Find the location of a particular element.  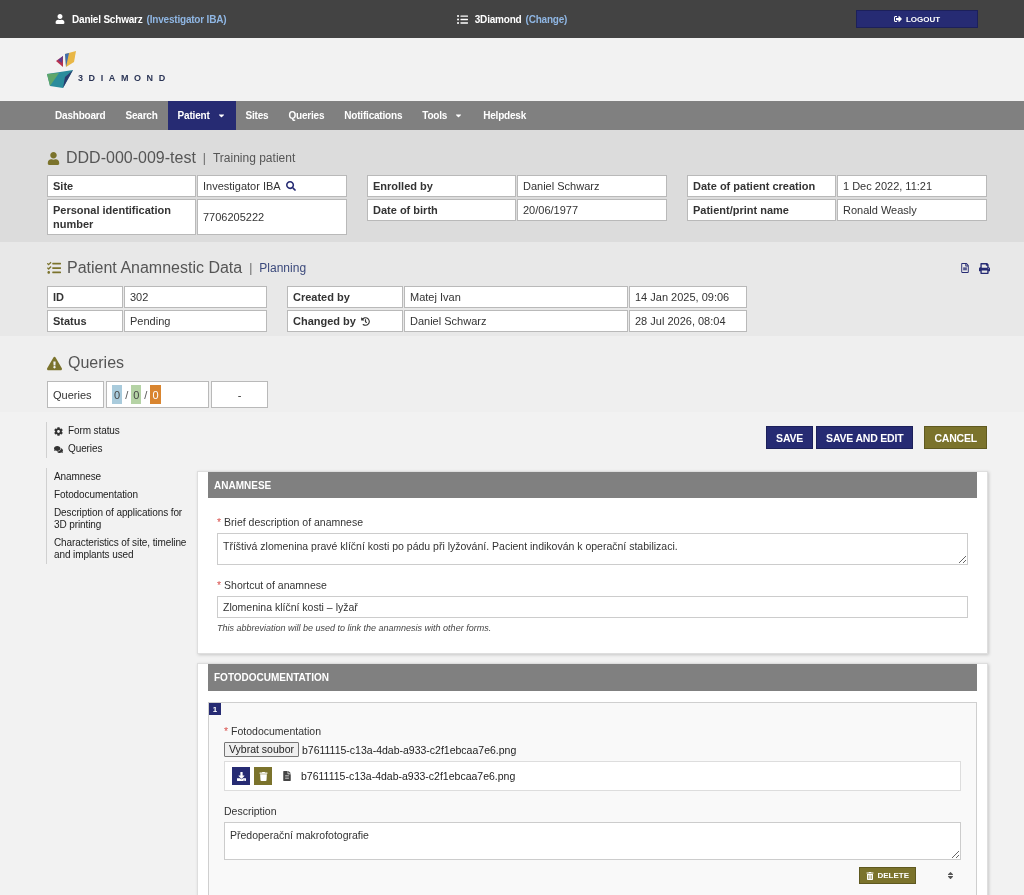

table-cell: 302 is located at coordinates (195, 297).